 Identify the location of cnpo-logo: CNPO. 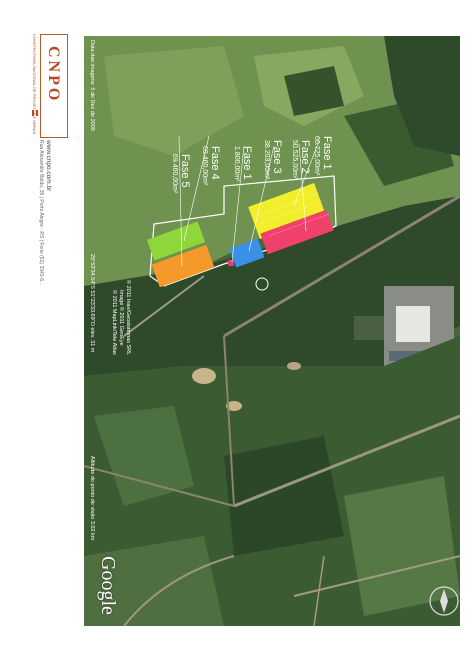
(53, 75).